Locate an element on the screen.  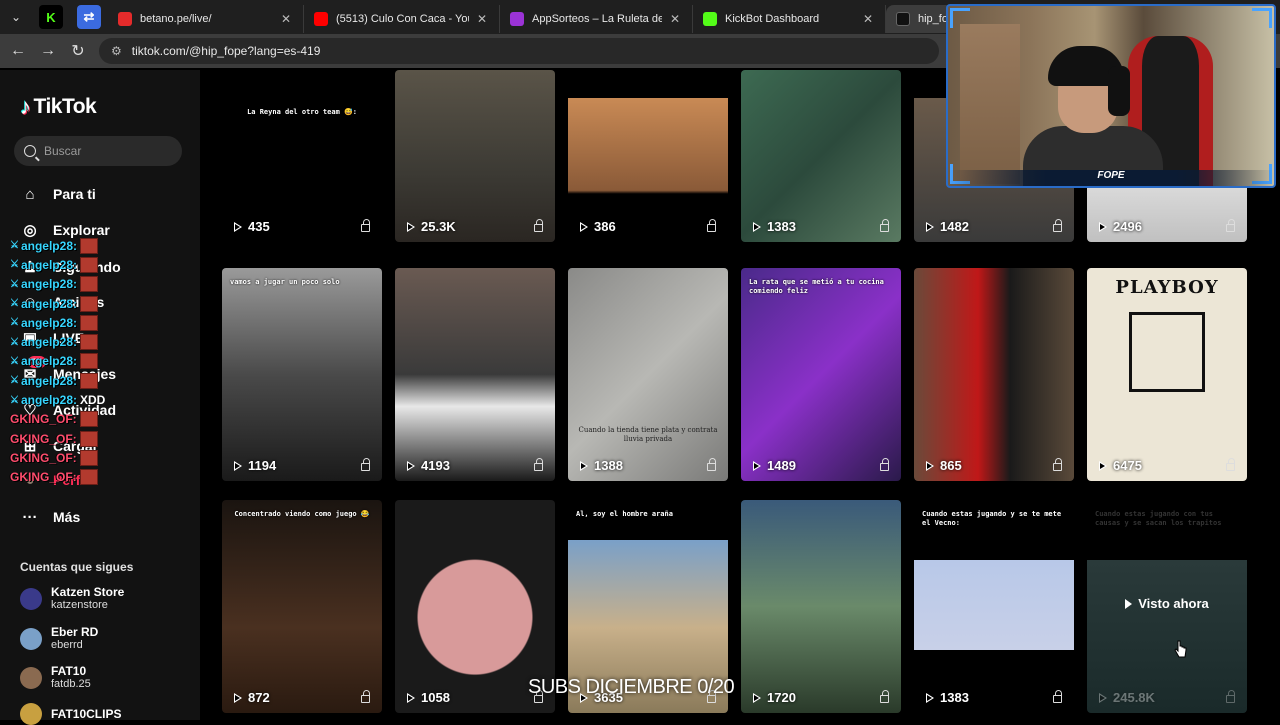
video-caption: vamos a jugar un poco solo is located at coordinates (285, 282).